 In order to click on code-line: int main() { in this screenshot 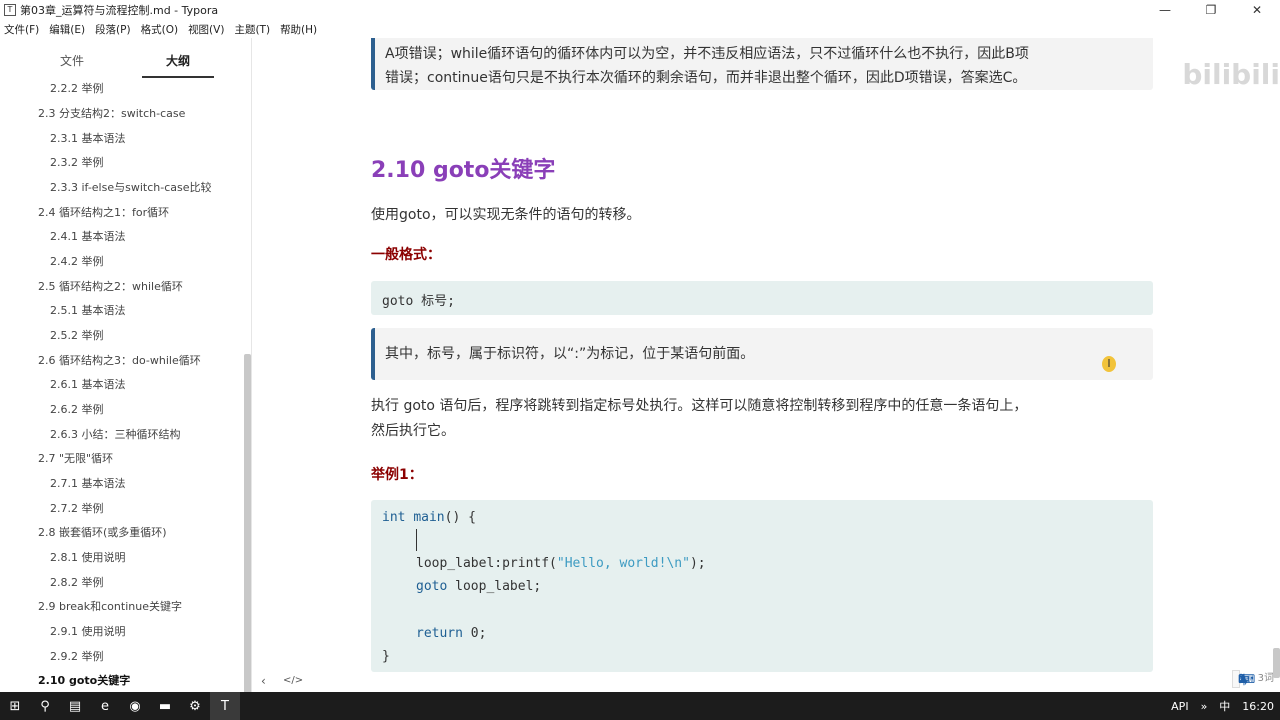, I will do `click(429, 517)`.